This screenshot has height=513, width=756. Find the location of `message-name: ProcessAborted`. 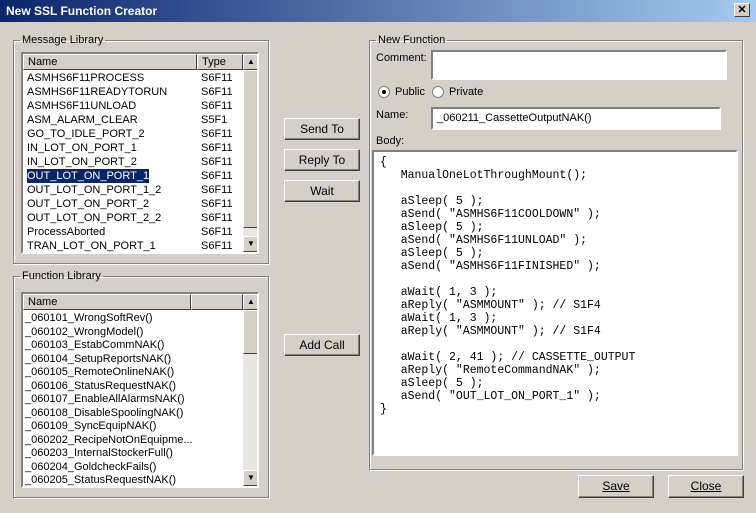

message-name: ProcessAborted is located at coordinates (66, 232).